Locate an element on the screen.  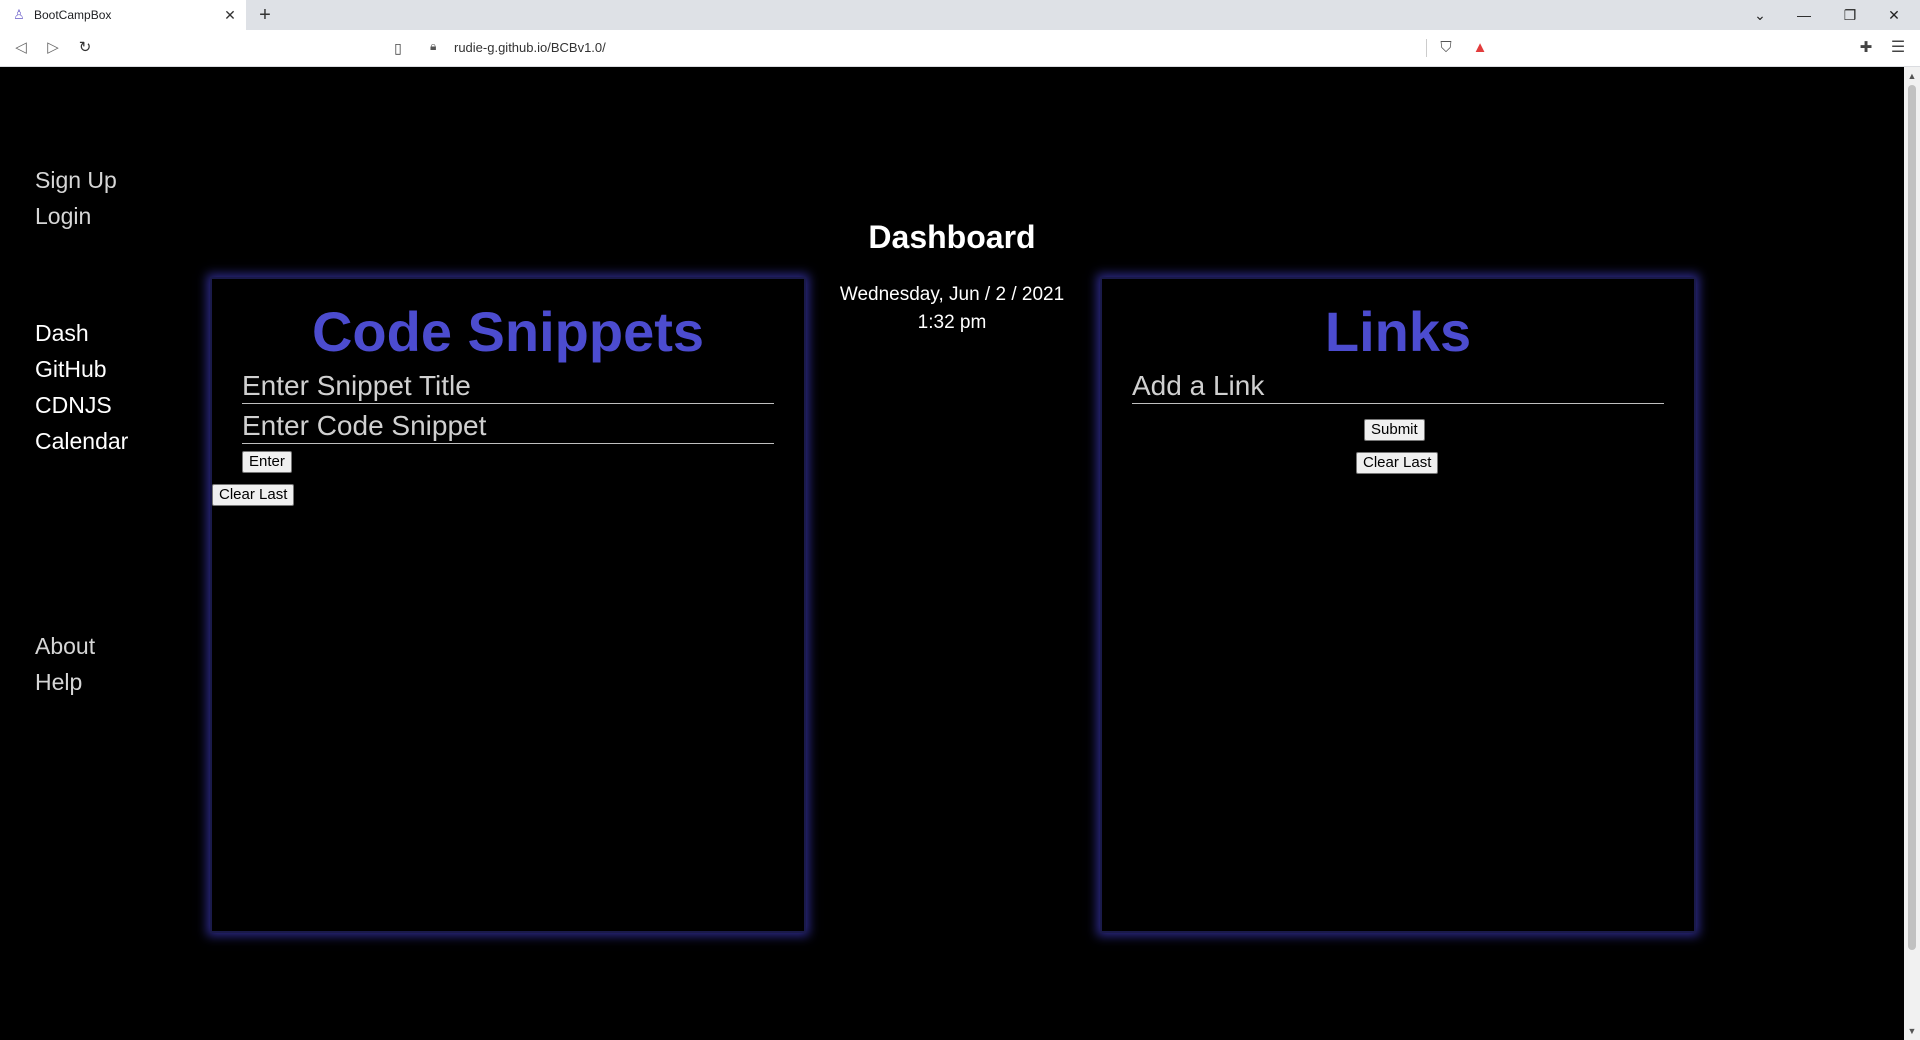
page-title: Dashboard is located at coordinates (952, 237).